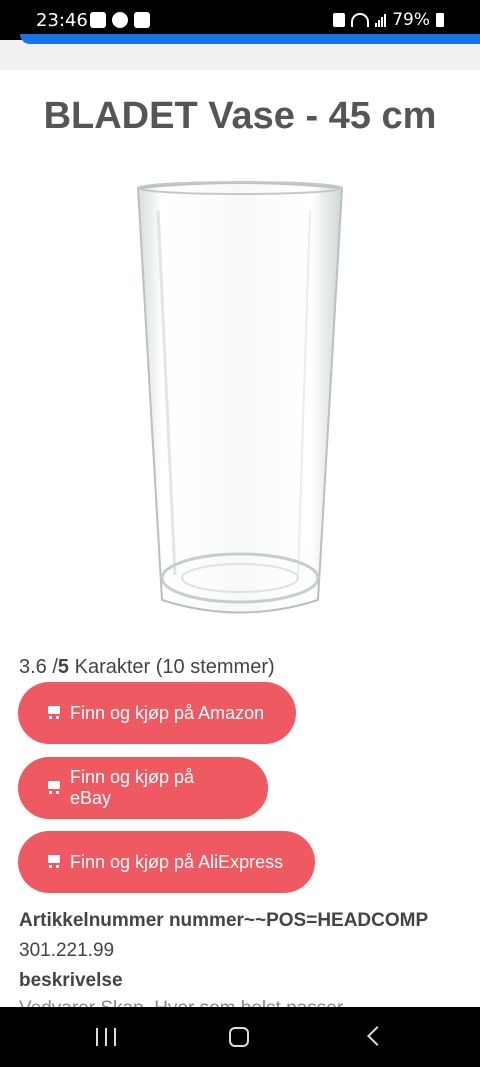 The width and height of the screenshot is (480, 1067). I want to click on page-header-strip, so click(240, 52).